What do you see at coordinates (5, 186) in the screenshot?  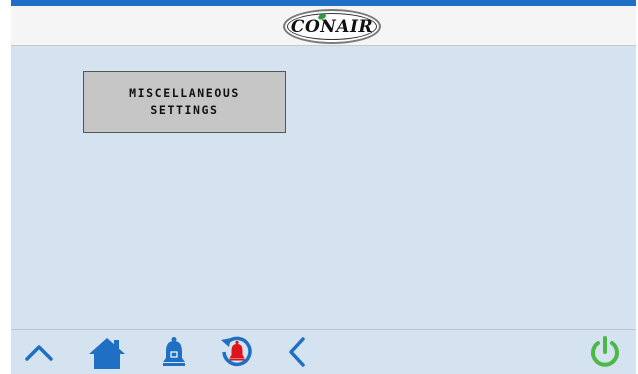 I see `left-frame` at bounding box center [5, 186].